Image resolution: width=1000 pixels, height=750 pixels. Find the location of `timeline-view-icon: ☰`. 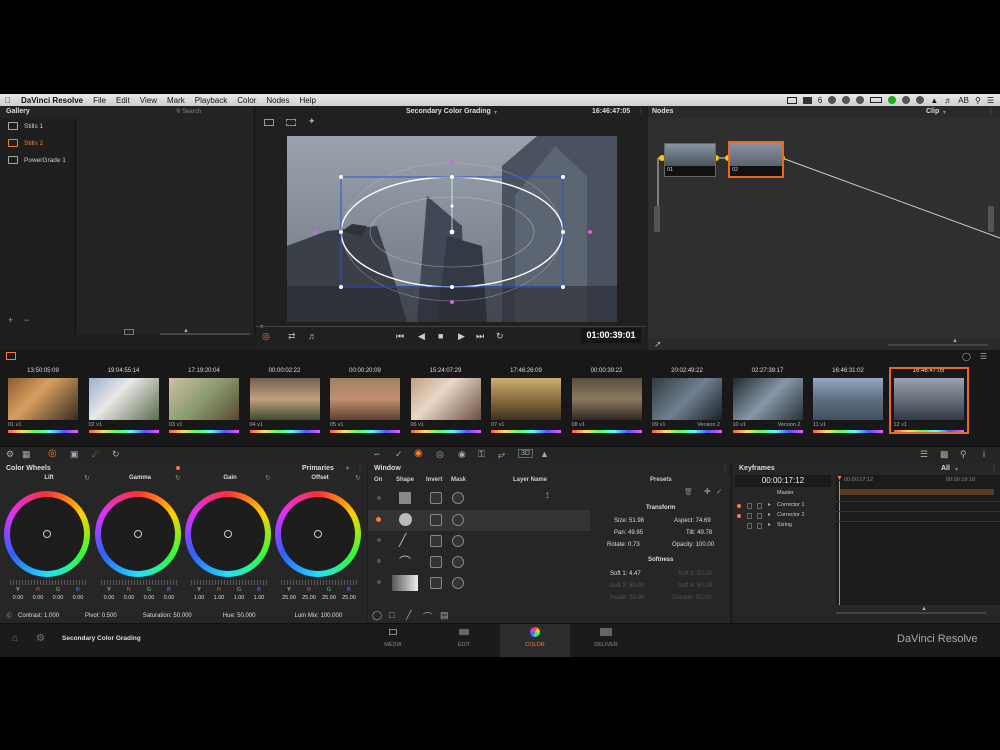

timeline-view-icon: ☰ is located at coordinates (983, 356).